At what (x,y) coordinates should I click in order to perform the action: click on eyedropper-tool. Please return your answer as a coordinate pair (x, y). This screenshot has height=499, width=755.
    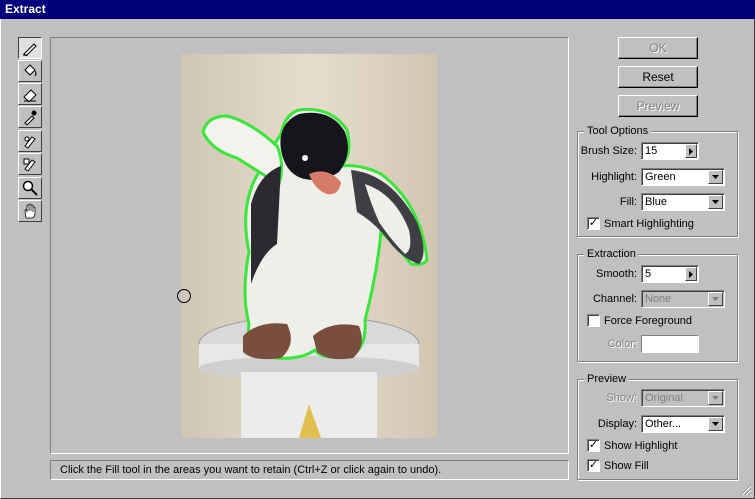
    Looking at the image, I should click on (30, 117).